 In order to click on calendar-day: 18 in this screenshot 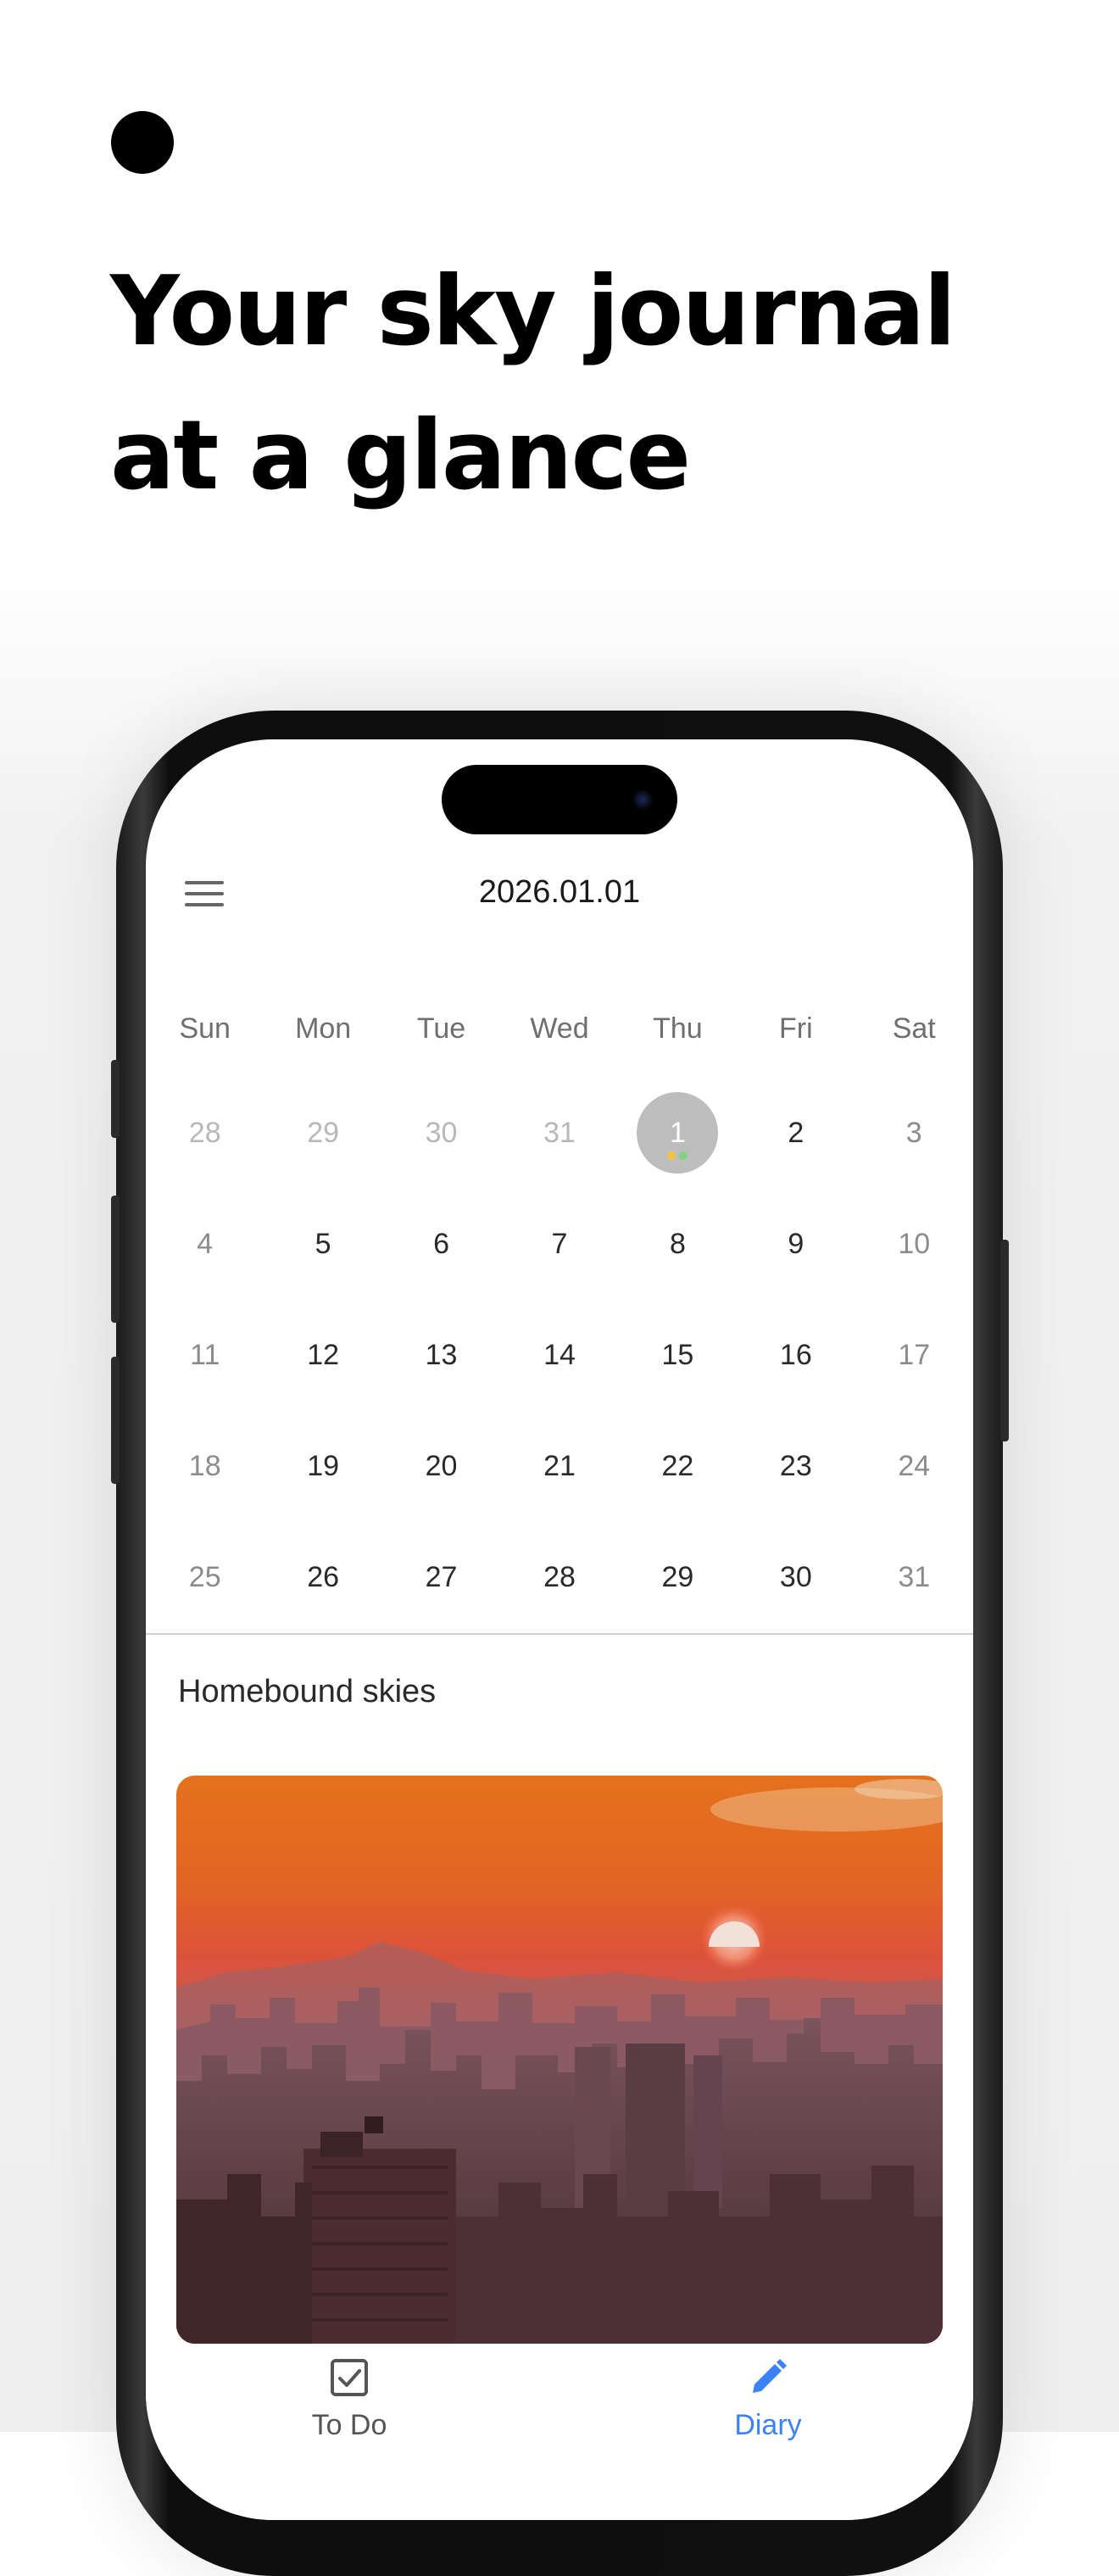, I will do `click(205, 1466)`.